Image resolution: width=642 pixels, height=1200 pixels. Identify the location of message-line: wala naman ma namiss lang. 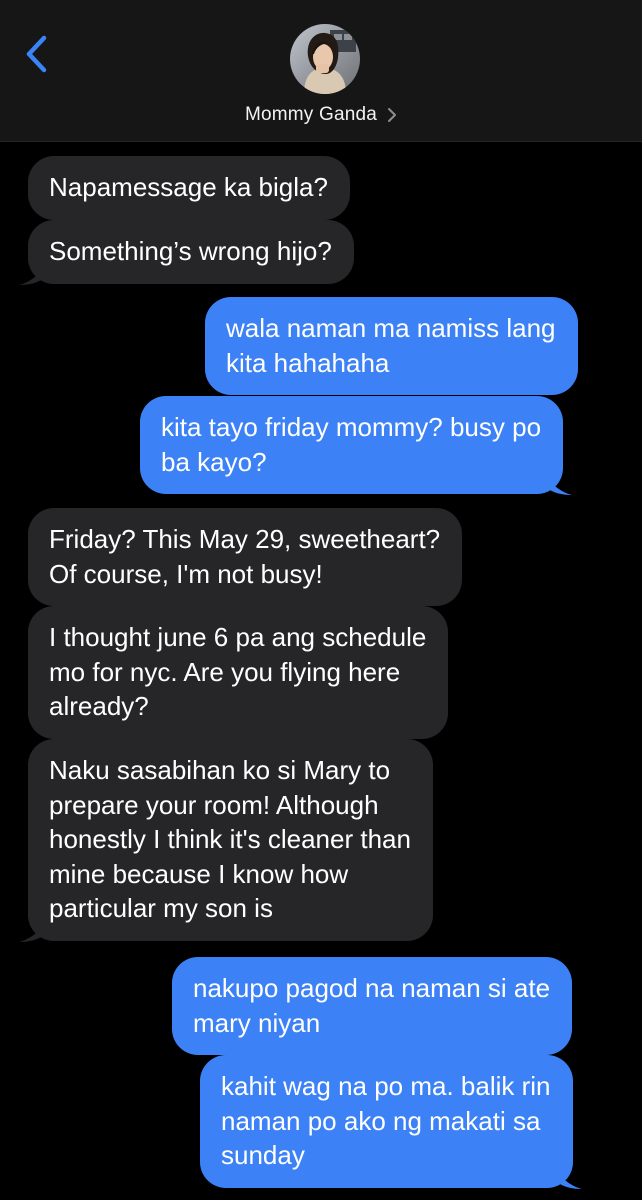
(391, 328).